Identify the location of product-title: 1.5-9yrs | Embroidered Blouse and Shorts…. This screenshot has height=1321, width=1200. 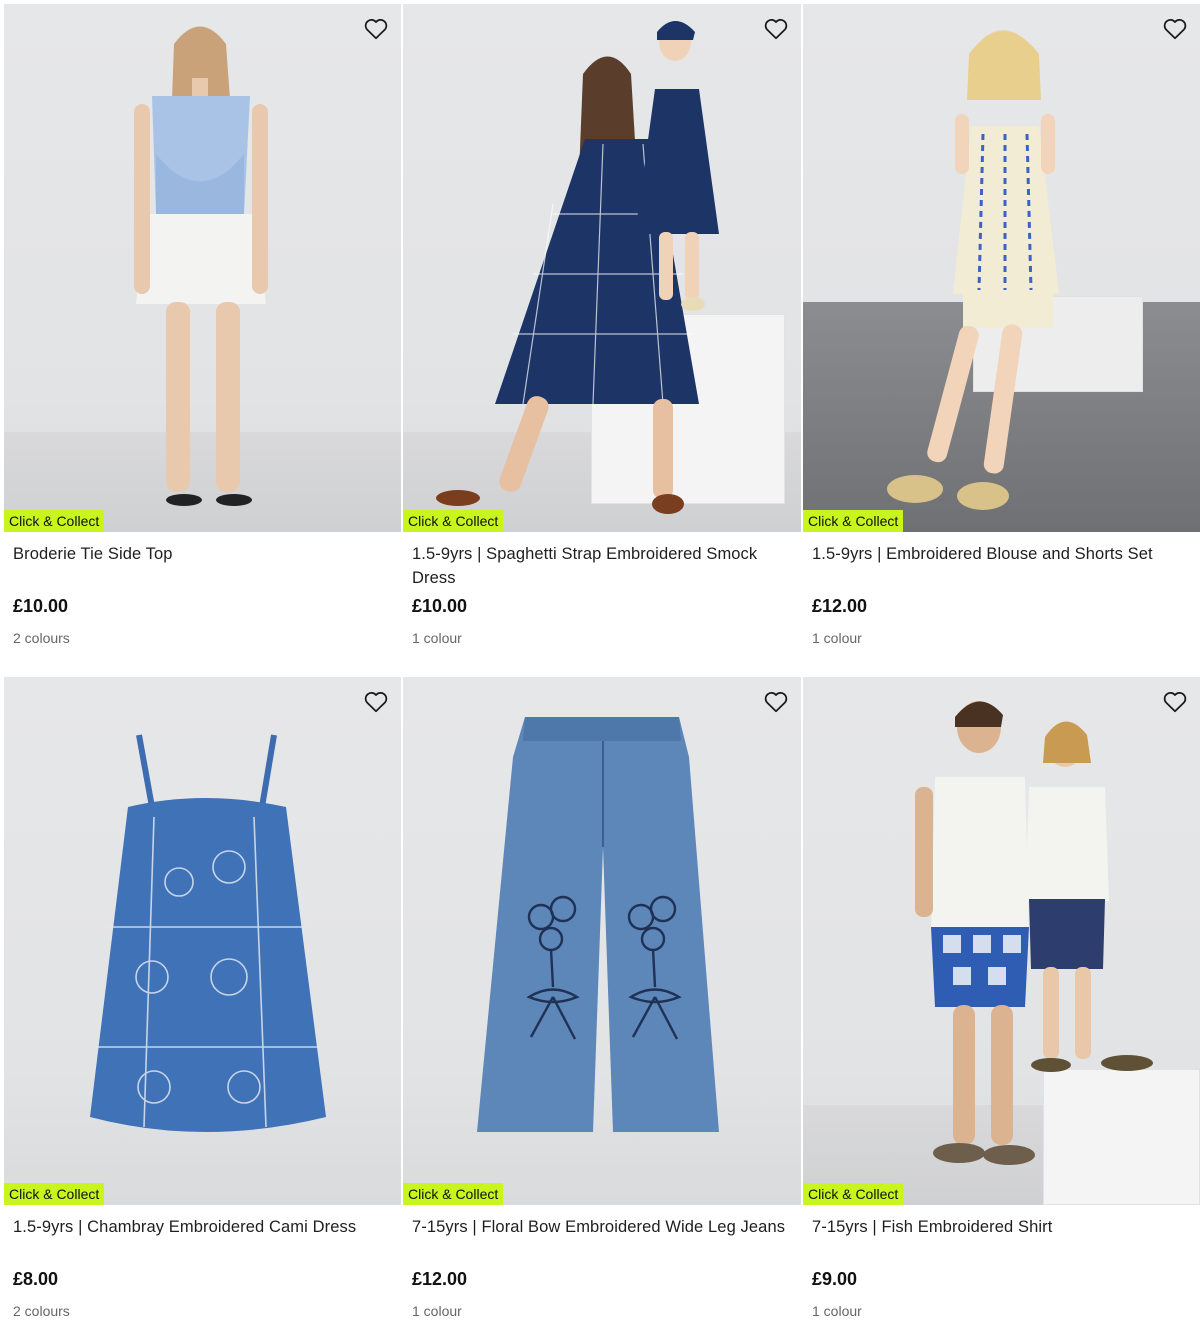
(1001, 566).